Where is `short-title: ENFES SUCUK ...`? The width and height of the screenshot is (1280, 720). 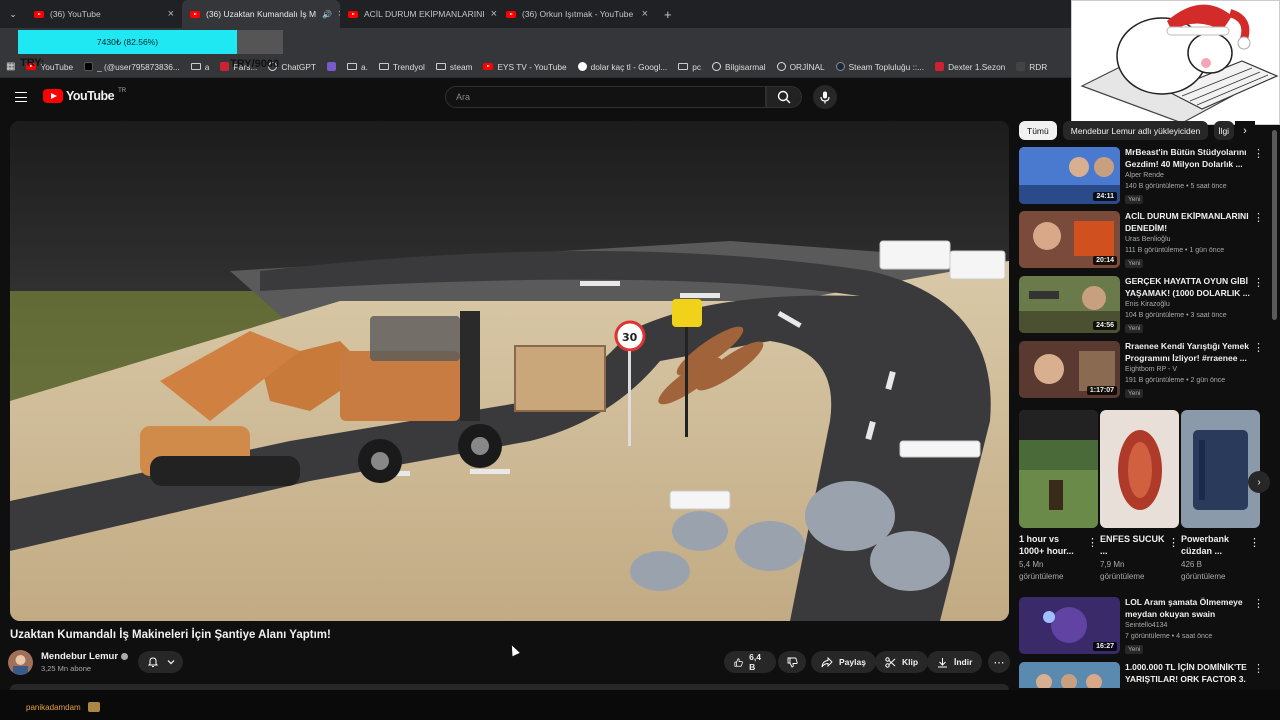
short-title: ENFES SUCUK ... is located at coordinates (1133, 545).